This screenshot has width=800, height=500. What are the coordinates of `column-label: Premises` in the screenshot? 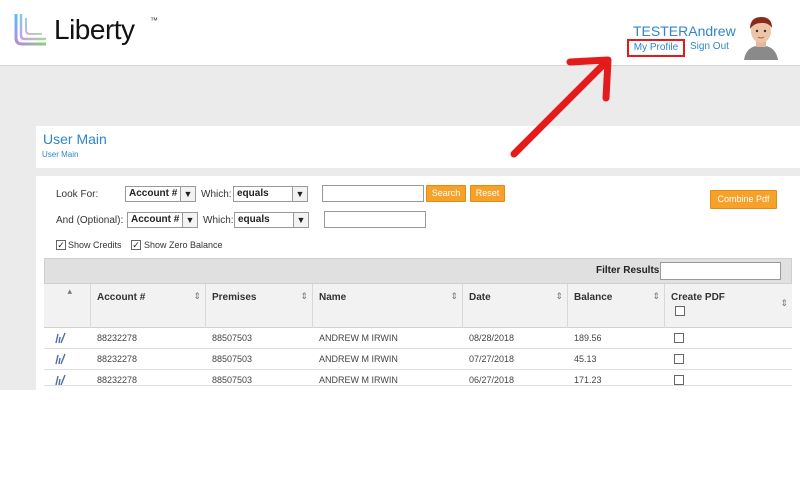 It's located at (234, 297).